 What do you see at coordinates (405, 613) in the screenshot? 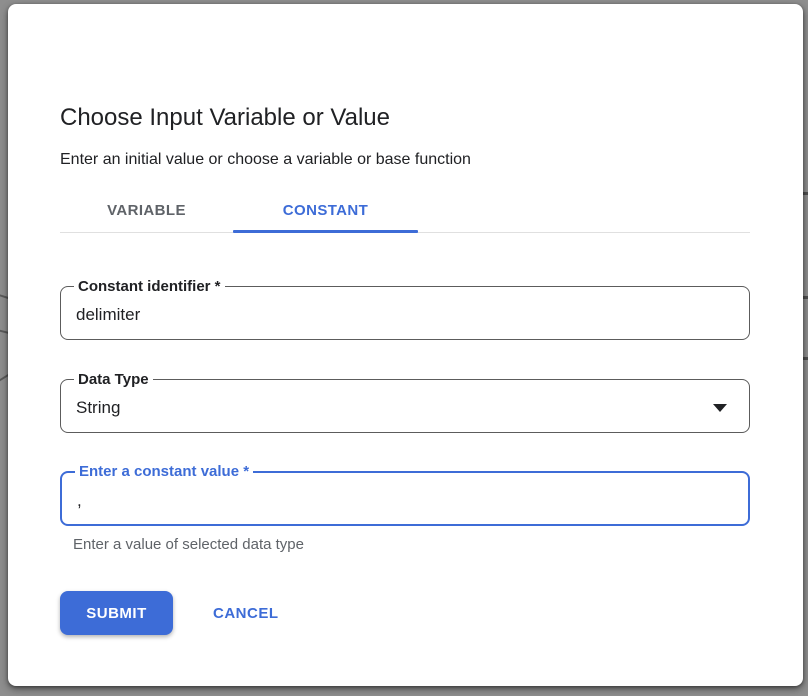
I see `dialog-actions: SUBMIT CANCEL` at bounding box center [405, 613].